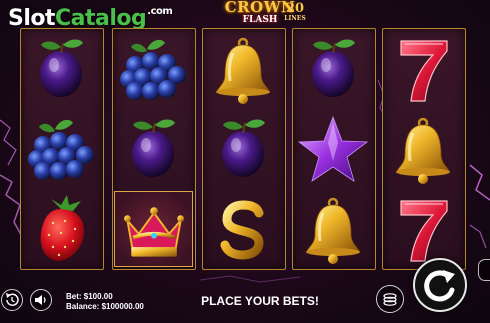 This screenshot has width=490, height=323. I want to click on history-icon, so click(12, 299).